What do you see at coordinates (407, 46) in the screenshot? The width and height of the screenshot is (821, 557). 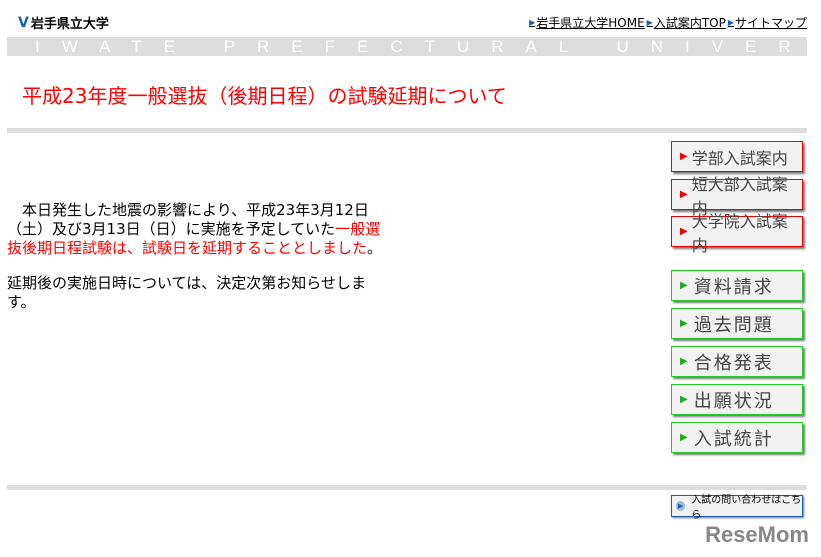 I see `university-banner: IWATE PREFECTURAL UNIVERSITY` at bounding box center [407, 46].